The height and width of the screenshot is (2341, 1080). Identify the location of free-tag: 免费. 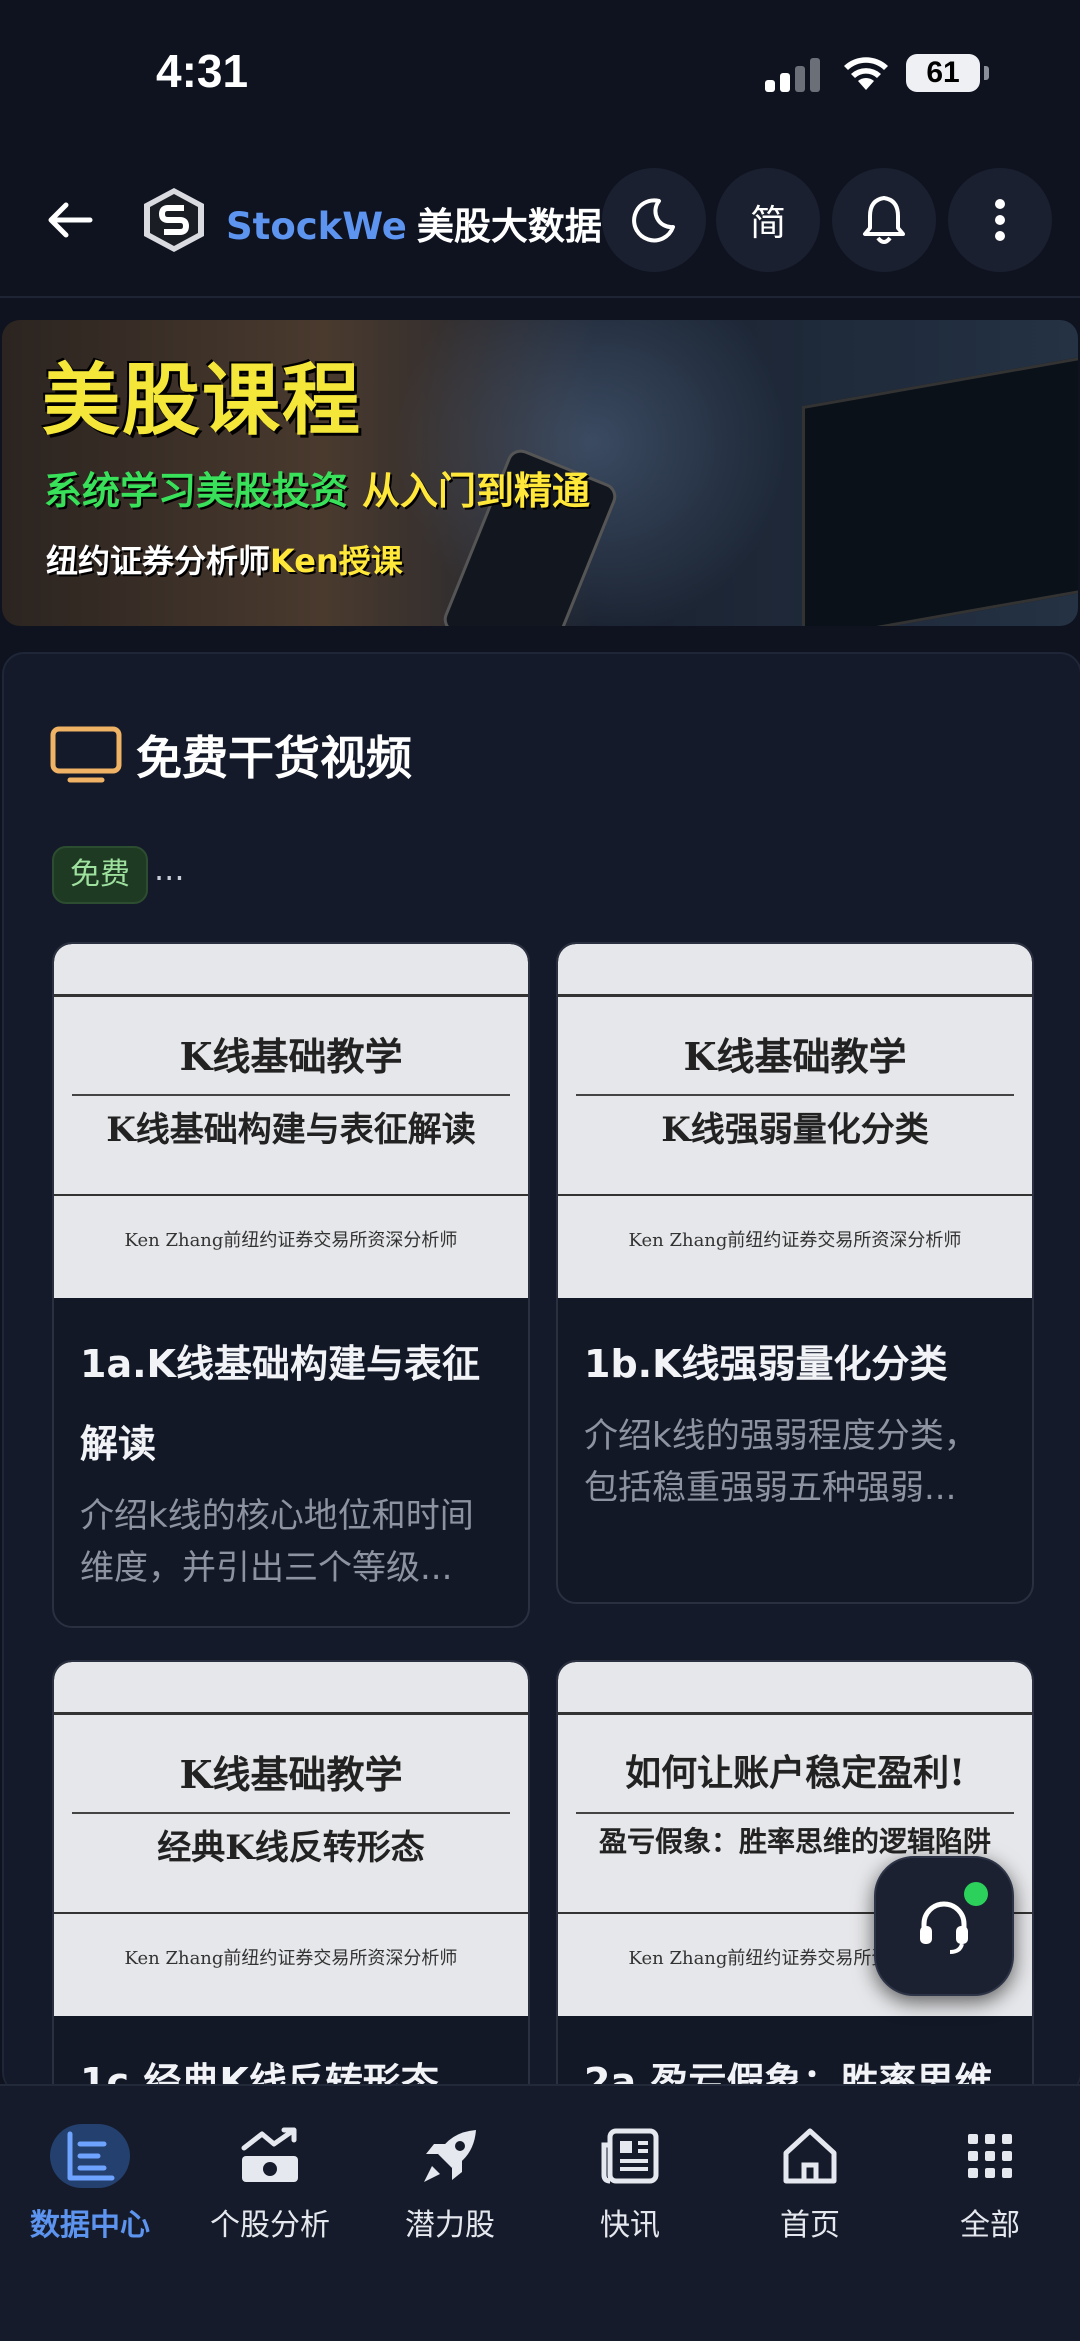
(100, 875).